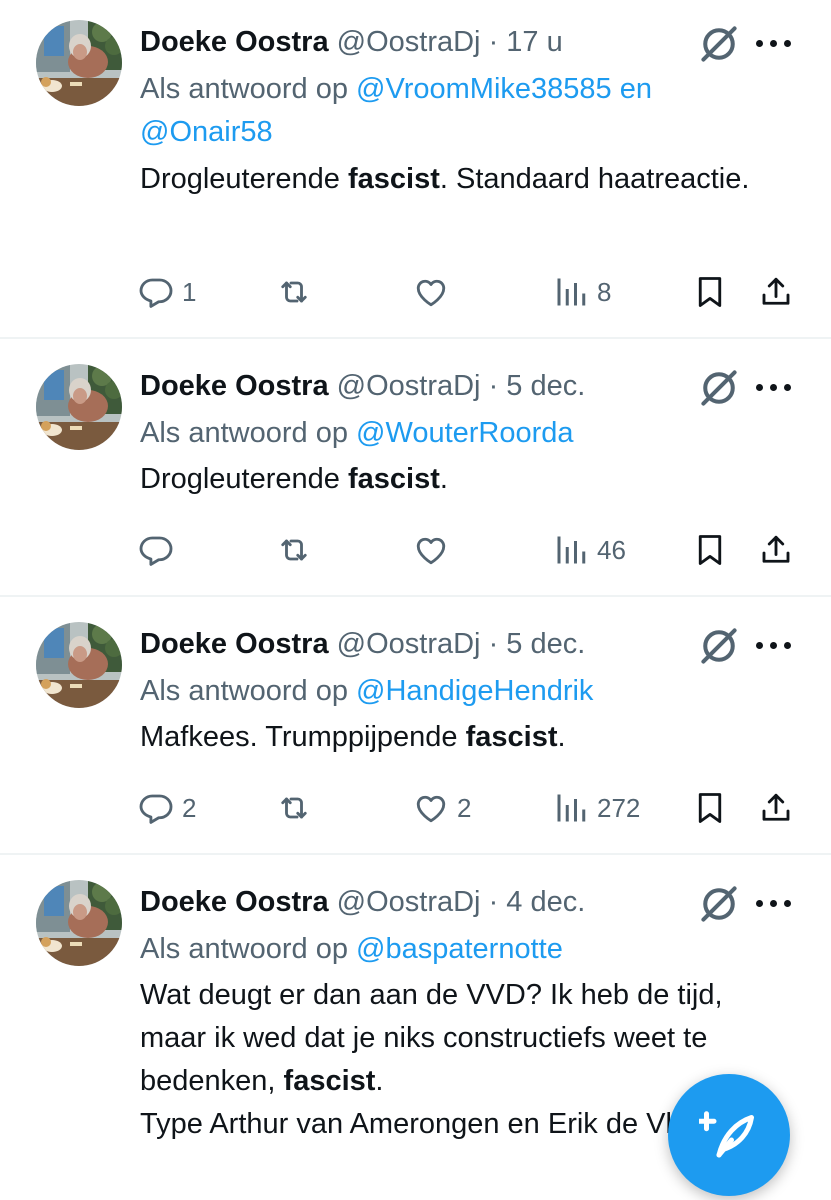 Image resolution: width=831 pixels, height=1200 pixels. Describe the element at coordinates (636, 89) in the screenshot. I see `reply-join: en` at that location.